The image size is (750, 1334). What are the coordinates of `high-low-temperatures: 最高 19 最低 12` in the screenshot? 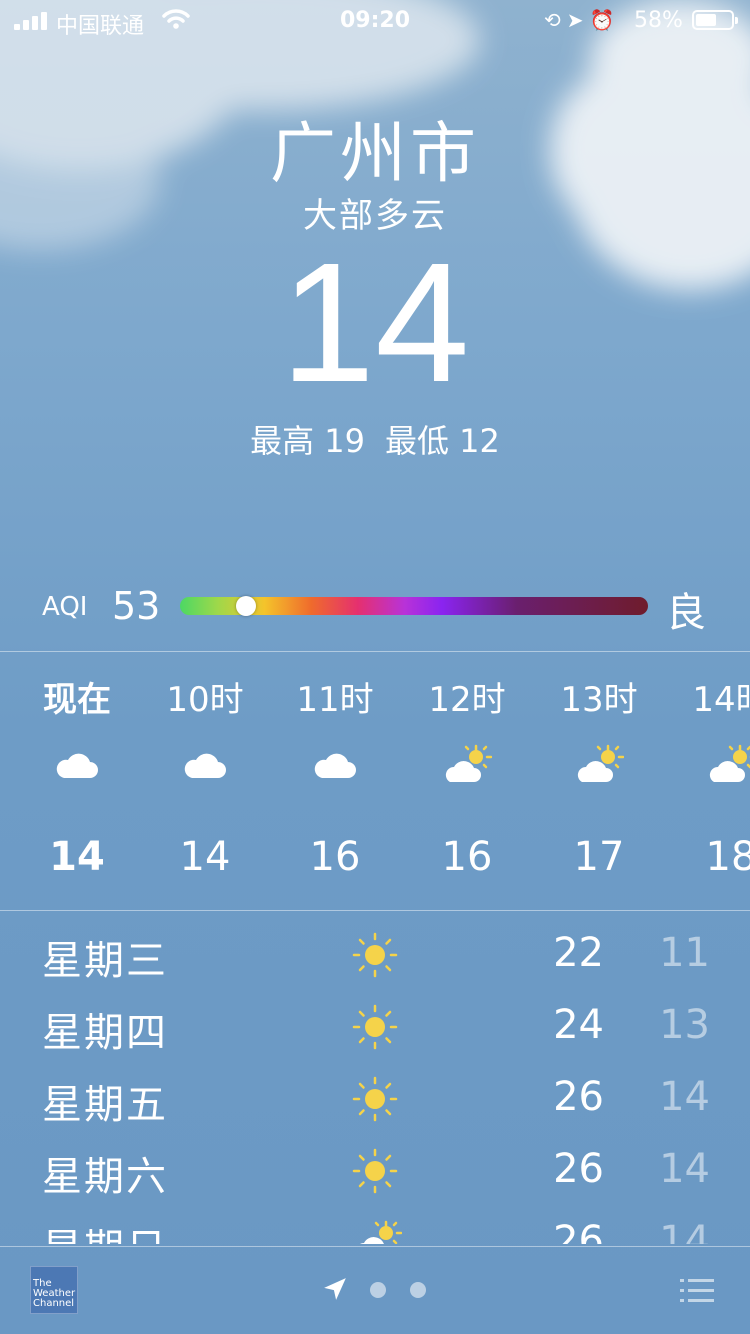 It's located at (375, 439).